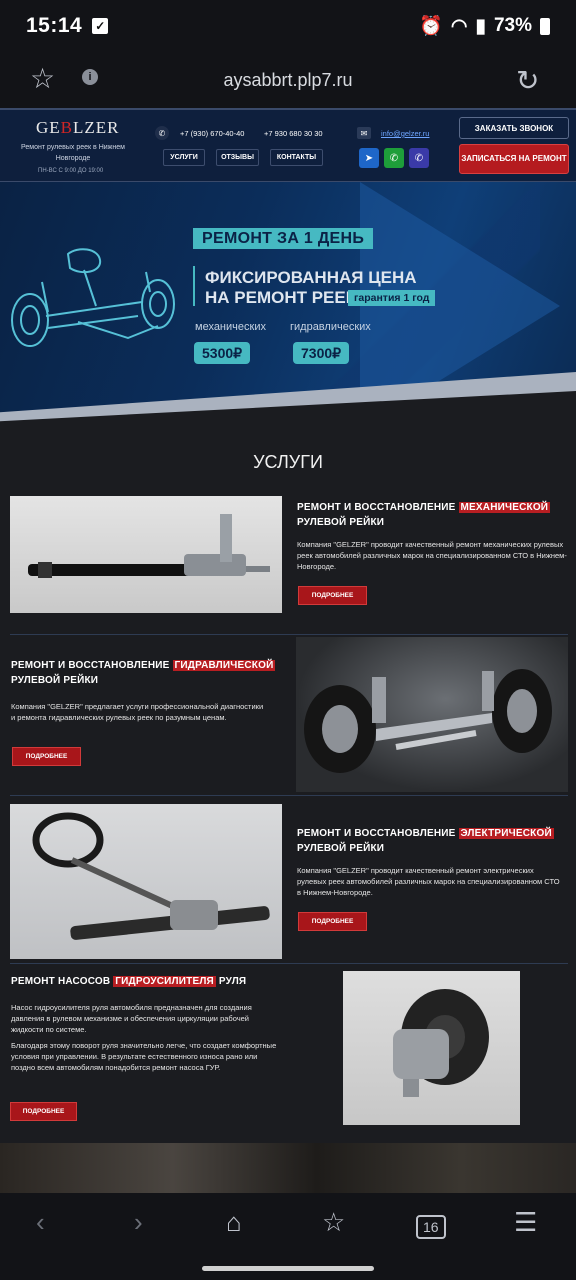 This screenshot has height=1280, width=576. What do you see at coordinates (288, 1168) in the screenshot?
I see `workshop-photo` at bounding box center [288, 1168].